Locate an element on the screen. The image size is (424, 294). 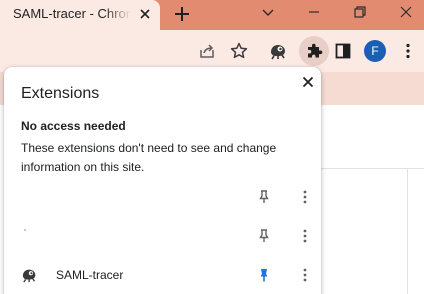
chevron-down-icon is located at coordinates (268, 12).